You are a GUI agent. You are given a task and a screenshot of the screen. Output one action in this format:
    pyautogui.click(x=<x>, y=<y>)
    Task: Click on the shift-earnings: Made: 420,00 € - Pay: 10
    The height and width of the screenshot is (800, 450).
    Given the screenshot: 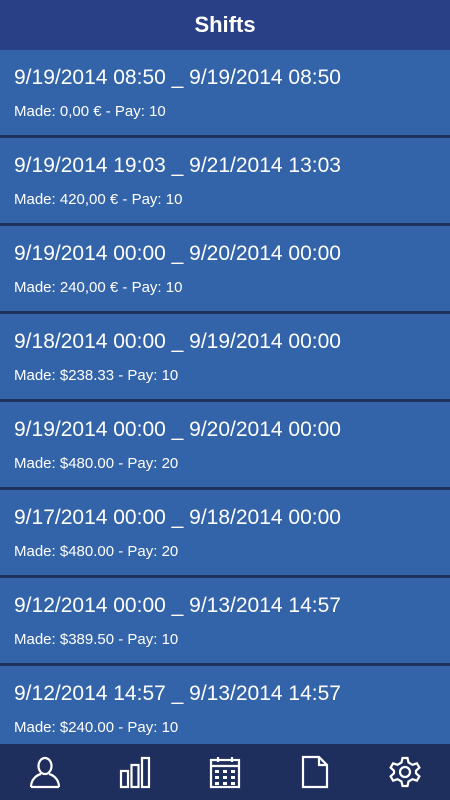 What is the action you would take?
    pyautogui.click(x=98, y=199)
    